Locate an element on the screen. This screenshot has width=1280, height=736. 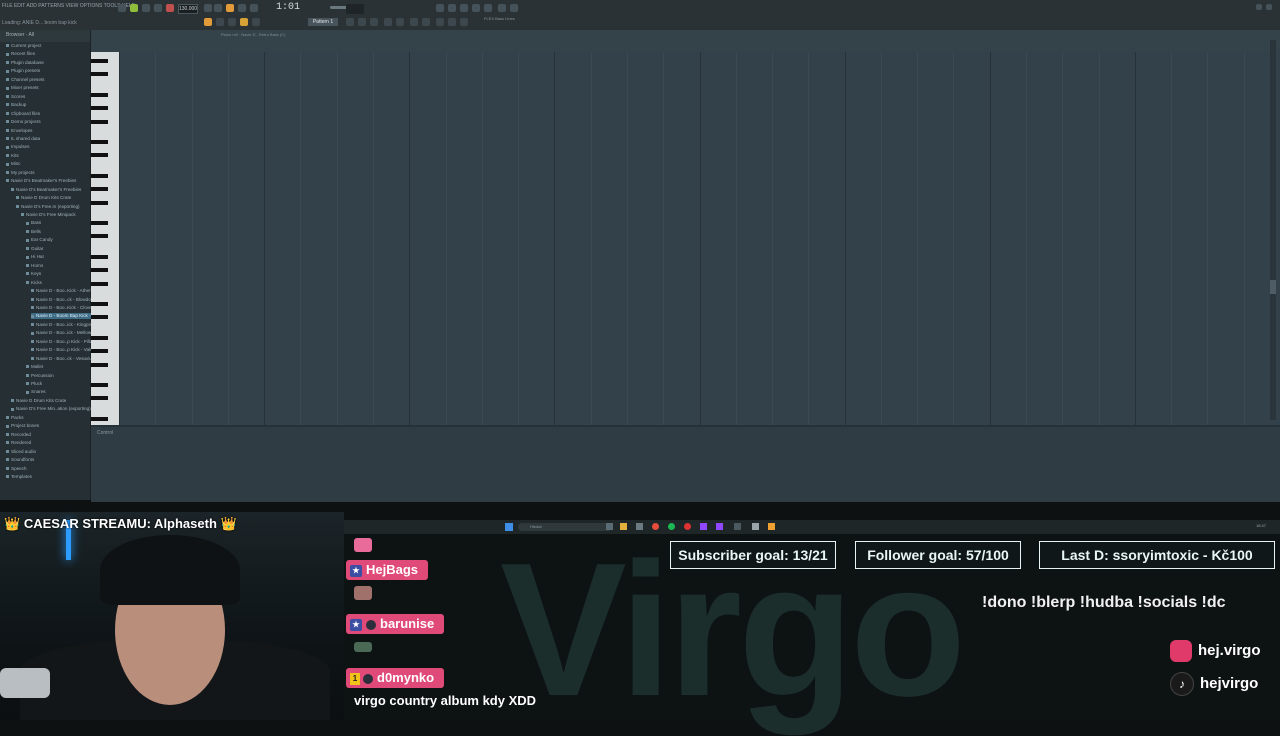
play-icon is located at coordinates (122, 8).